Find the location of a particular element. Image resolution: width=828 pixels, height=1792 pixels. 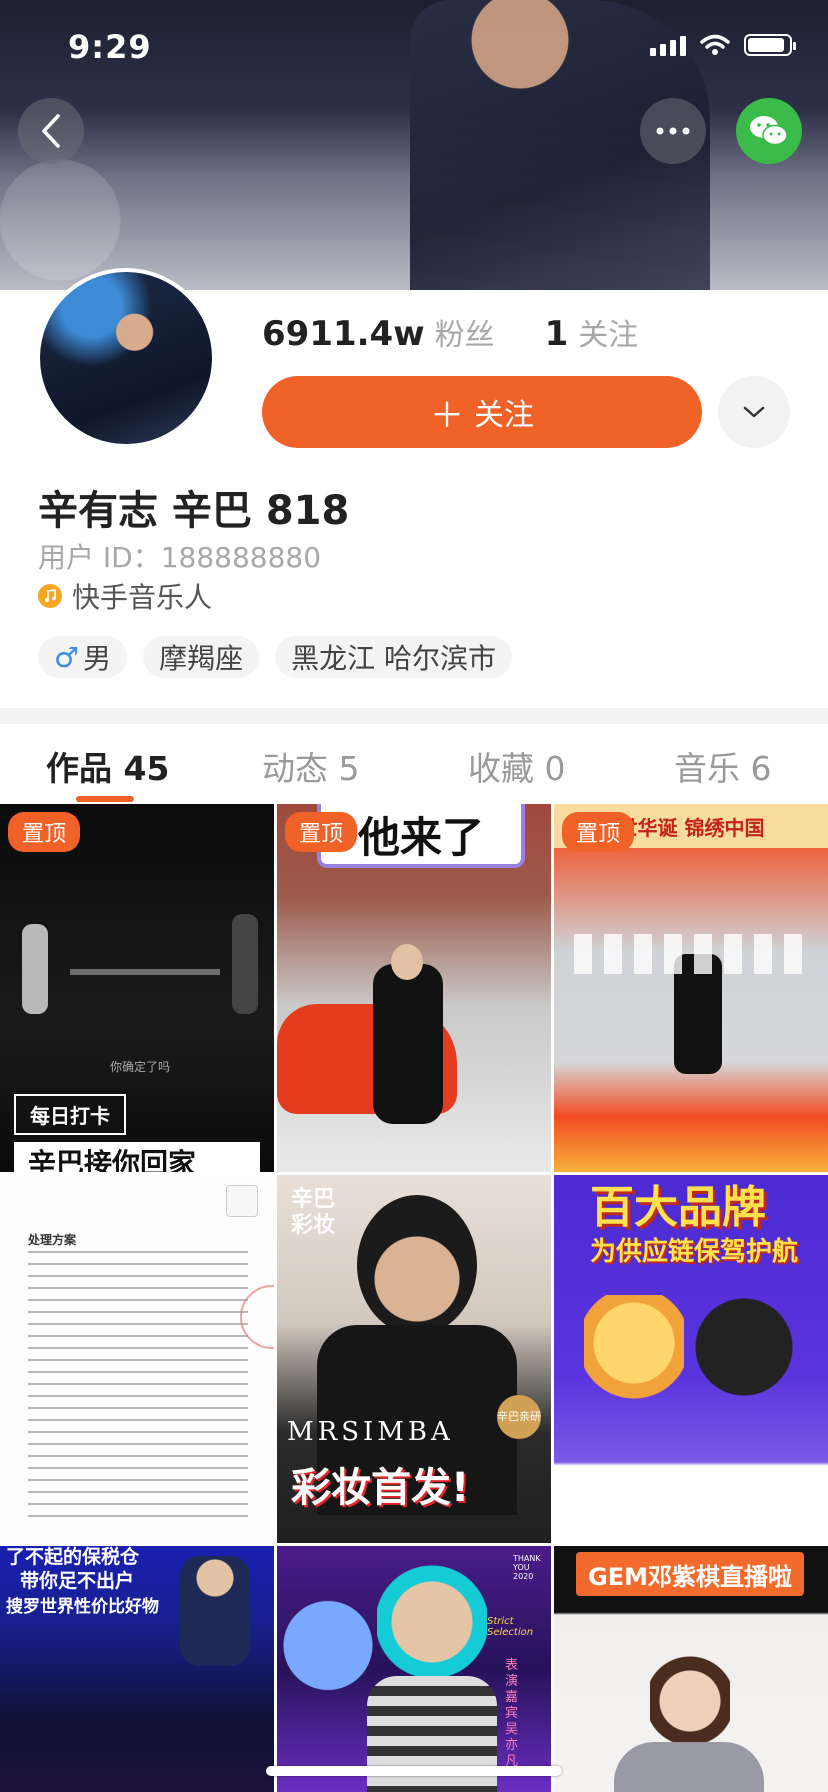

follow-button-label: 关注 is located at coordinates (504, 415).